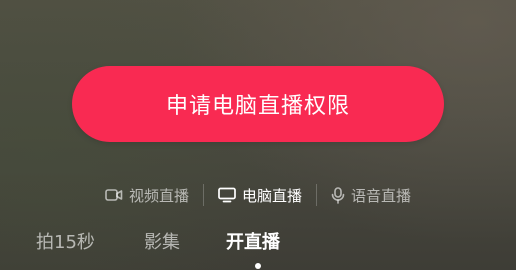 This screenshot has width=516, height=270. I want to click on video-camera-icon, so click(114, 195).